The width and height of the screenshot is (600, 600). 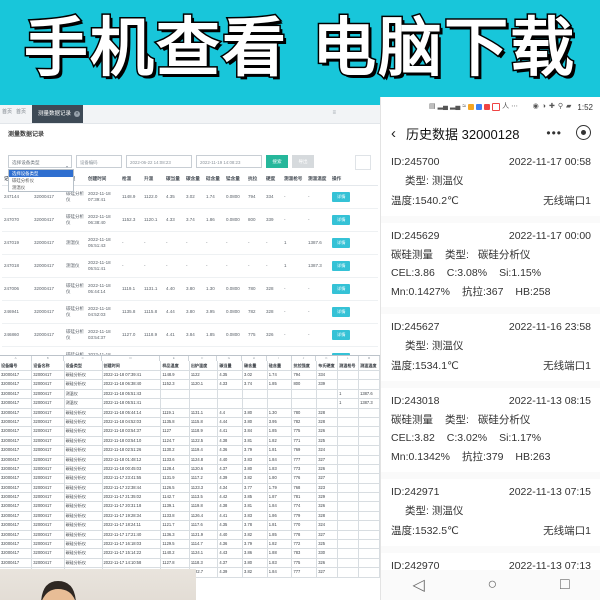 What do you see at coordinates (175, 375) in the screenshot?
I see `excel-cell: 1148.9` at bounding box center [175, 375].